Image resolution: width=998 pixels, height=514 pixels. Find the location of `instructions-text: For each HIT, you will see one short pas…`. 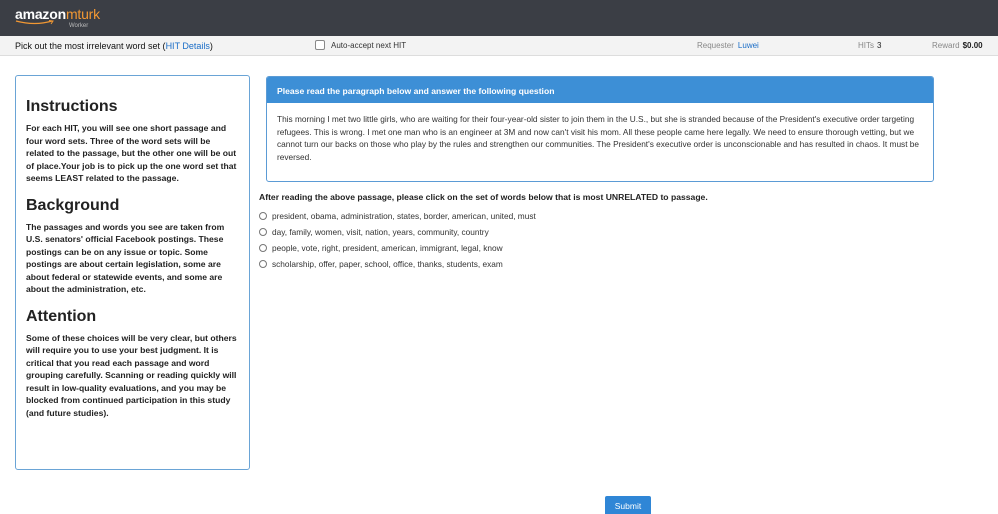

instructions-text: For each HIT, you will see one short pas… is located at coordinates (131, 153).